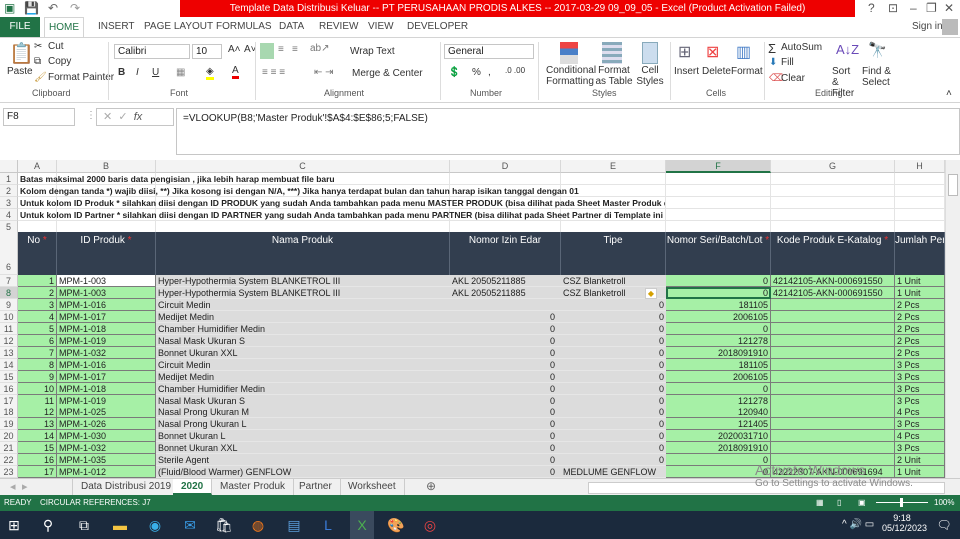  What do you see at coordinates (37, 281) in the screenshot?
I see `table-cell: 1` at bounding box center [37, 281].